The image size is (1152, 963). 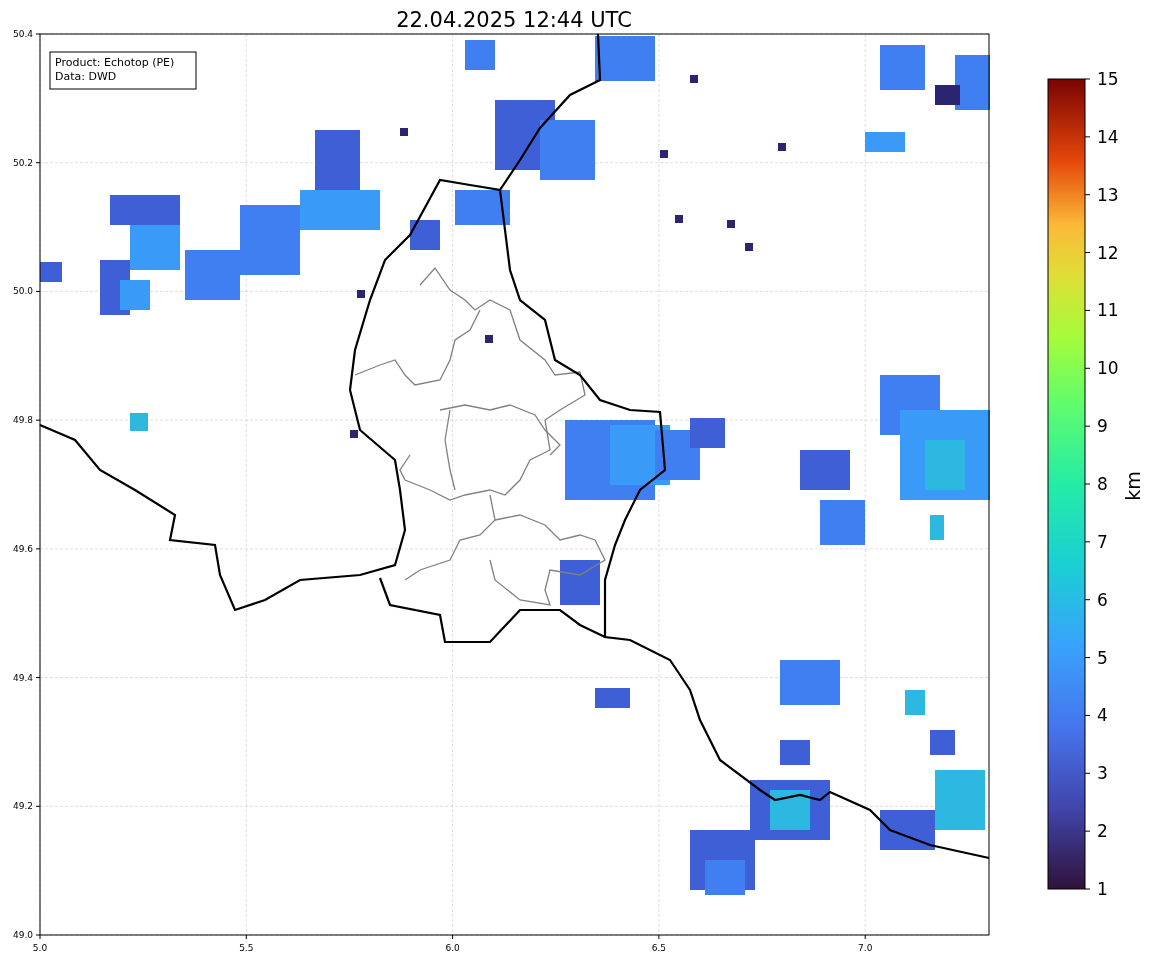 What do you see at coordinates (1108, 136) in the screenshot?
I see `colorbar-tick-label: 14` at bounding box center [1108, 136].